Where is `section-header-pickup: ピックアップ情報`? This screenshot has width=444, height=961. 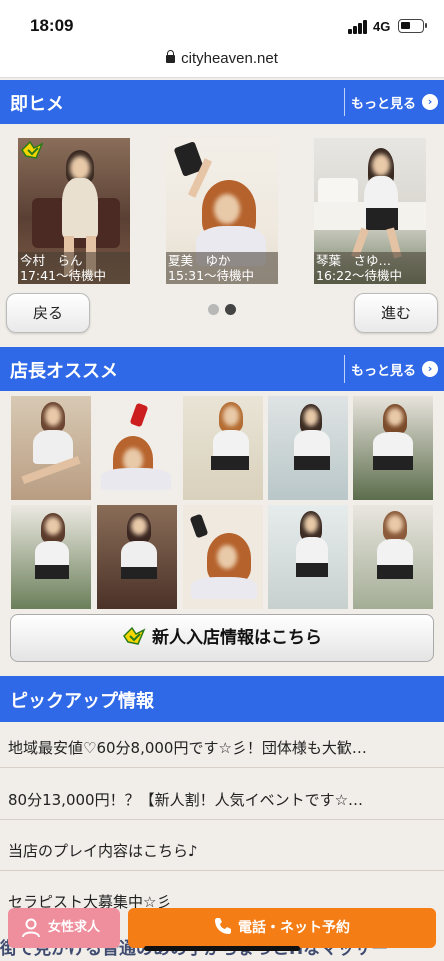
section-header-pickup: ピックアップ情報 is located at coordinates (222, 699).